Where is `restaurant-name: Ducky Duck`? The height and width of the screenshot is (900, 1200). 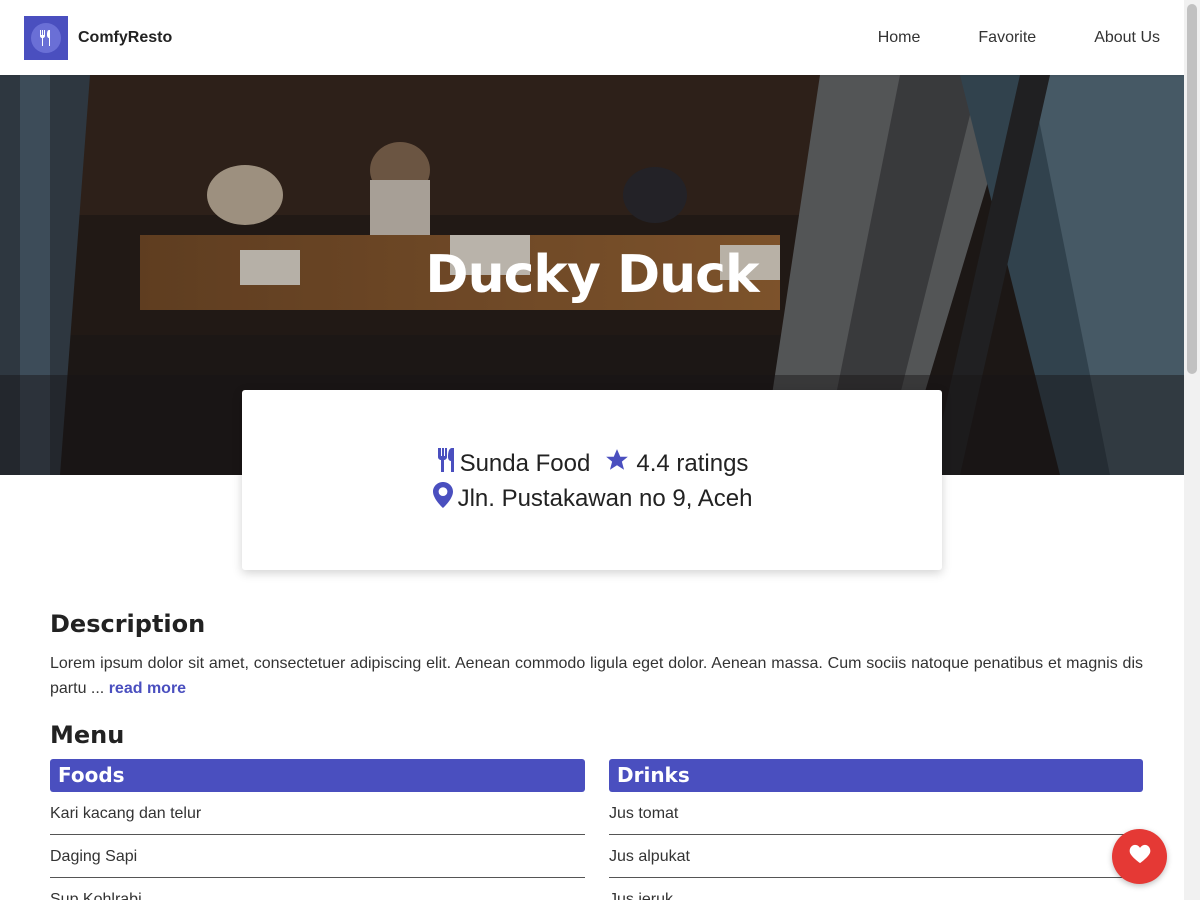
restaurant-name: Ducky Duck is located at coordinates (592, 275).